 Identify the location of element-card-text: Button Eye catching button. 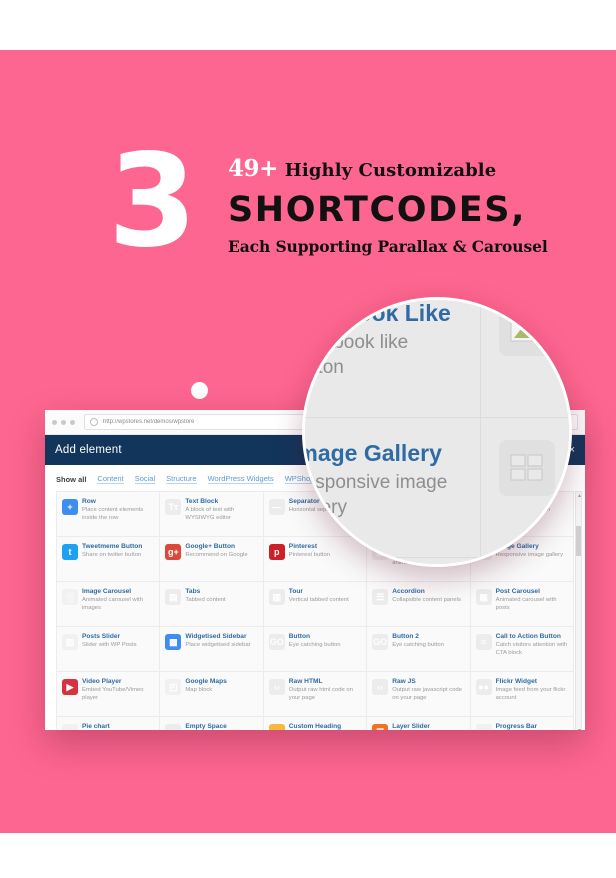
(315, 641).